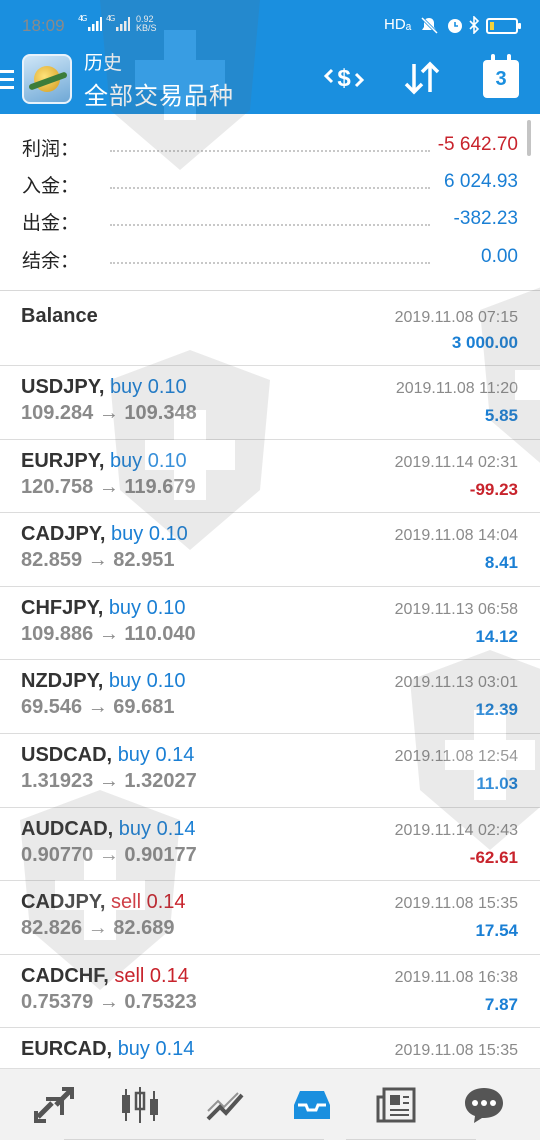 The height and width of the screenshot is (1140, 540). Describe the element at coordinates (98, 560) in the screenshot. I see `deal-prices: 82.859 → 82.951` at that location.